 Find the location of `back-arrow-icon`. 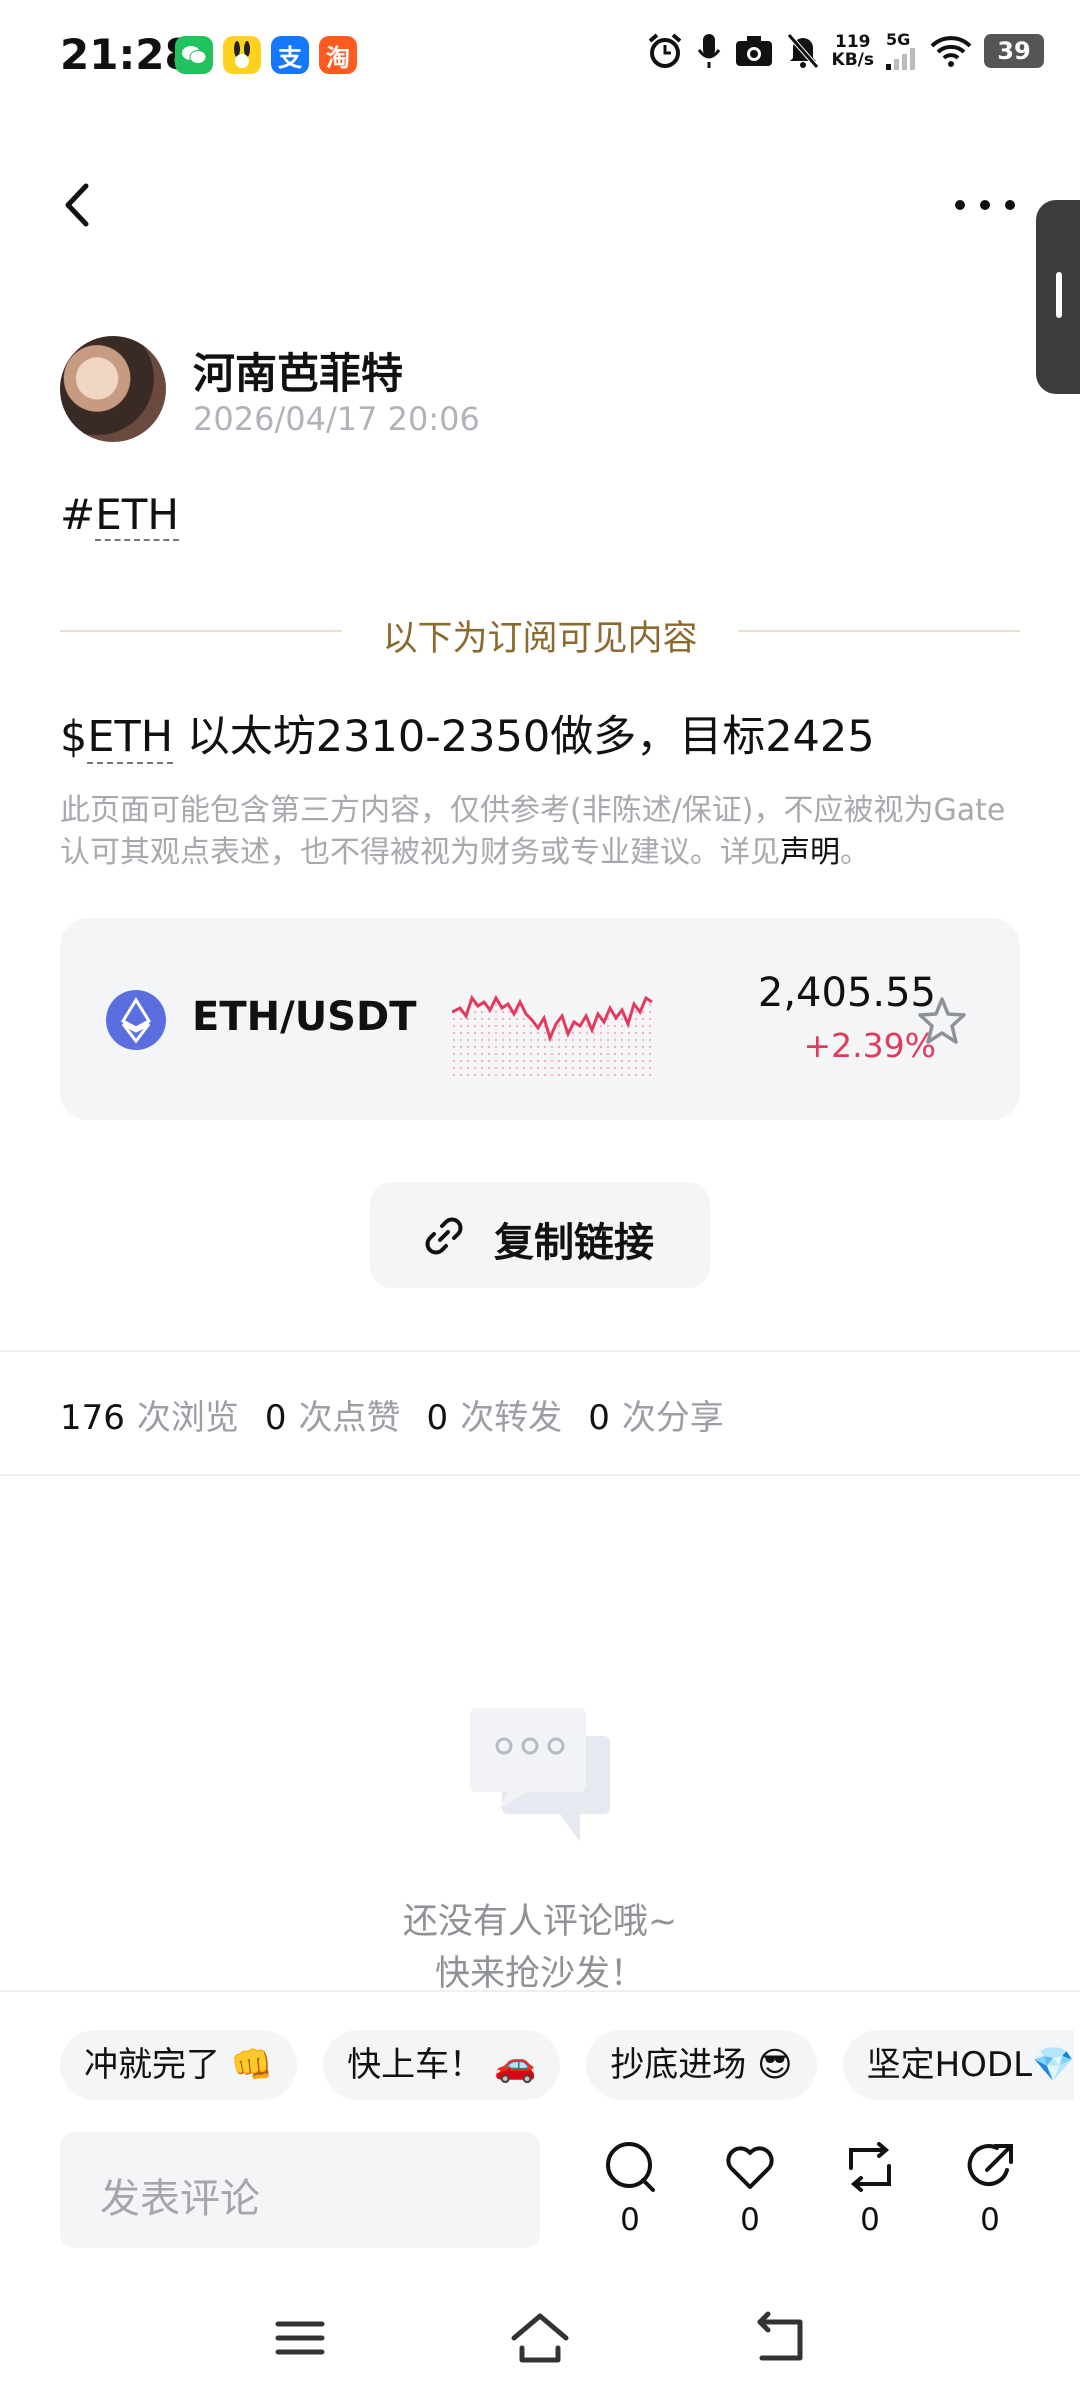

back-arrow-icon is located at coordinates (780, 2336).